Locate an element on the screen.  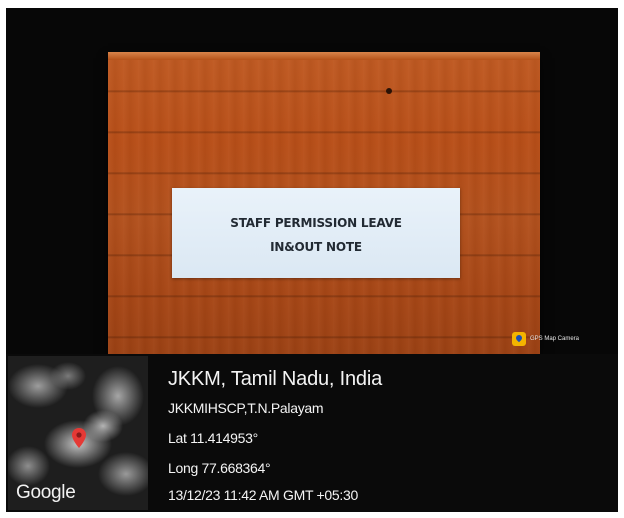
gps-map-camera-badge: GPS Map Camera is located at coordinates (545, 339).